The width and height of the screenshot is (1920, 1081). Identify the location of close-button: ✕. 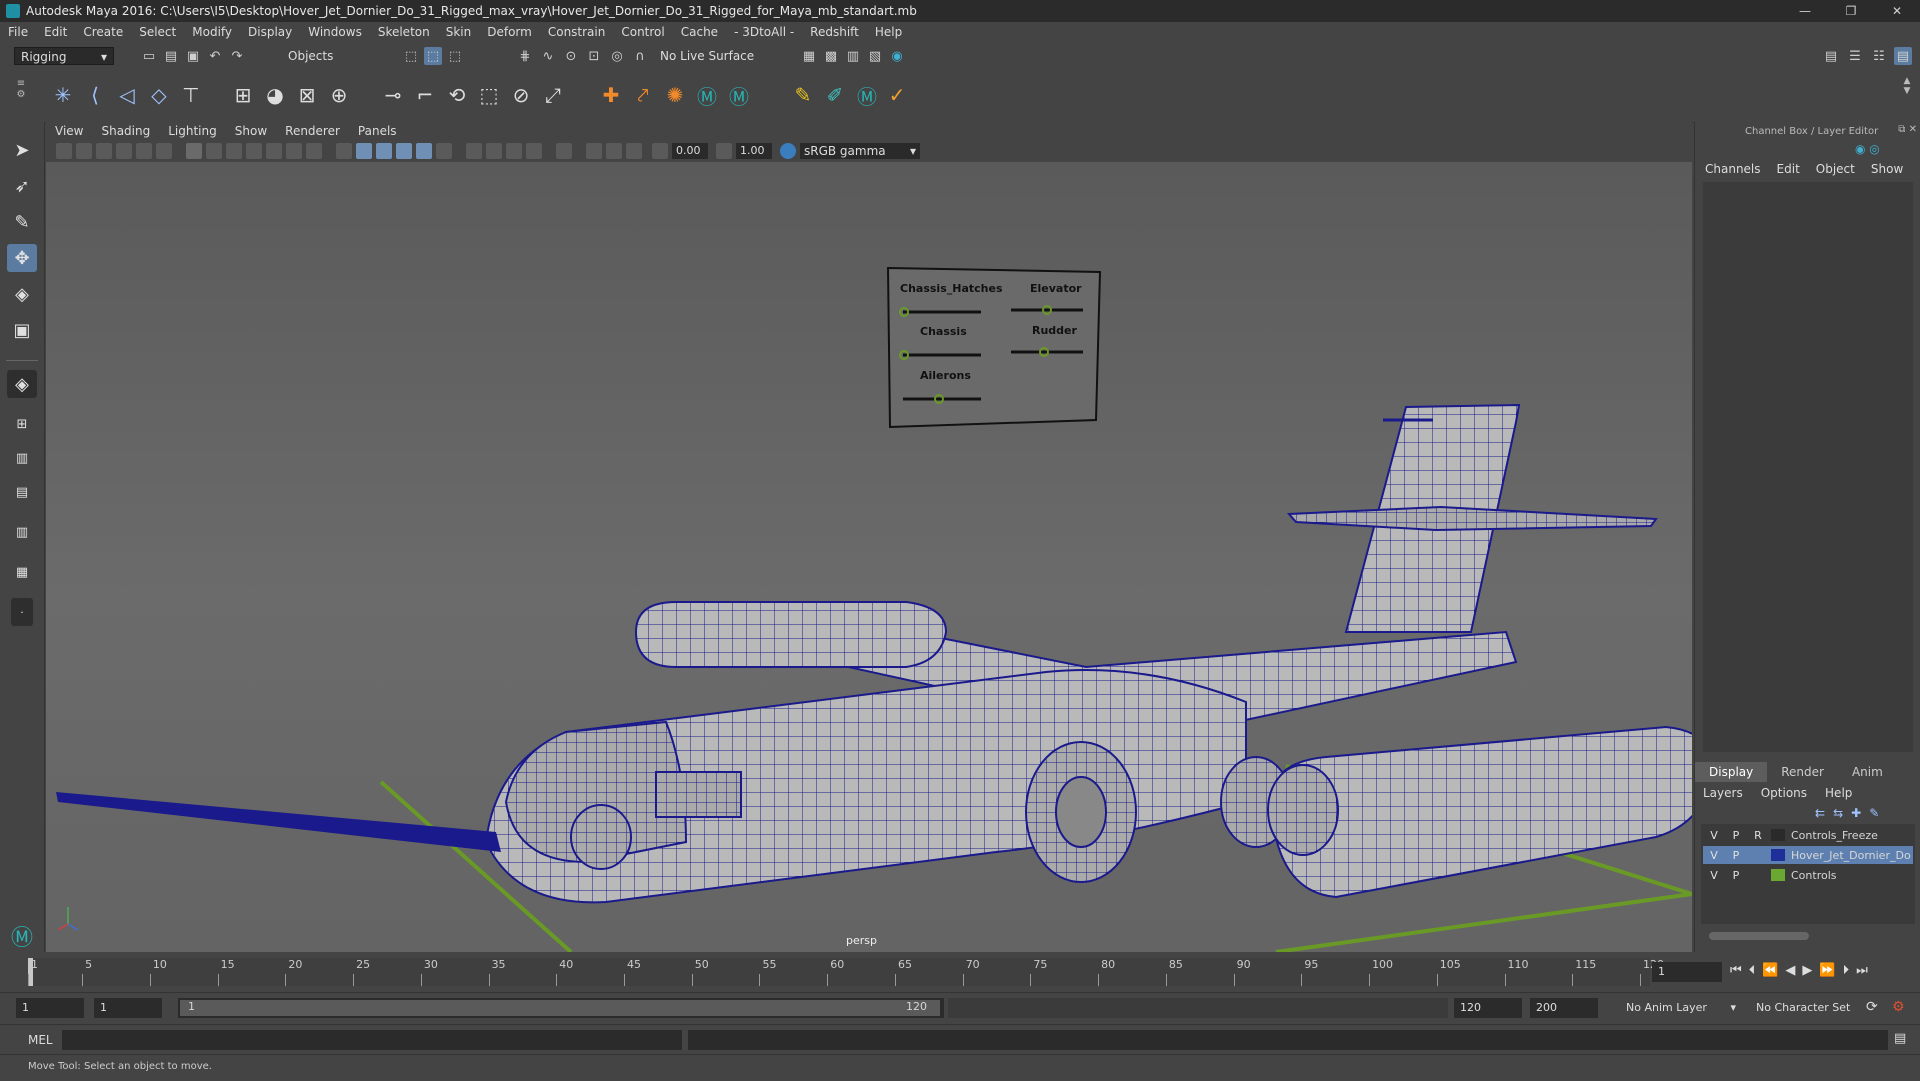
(1897, 11).